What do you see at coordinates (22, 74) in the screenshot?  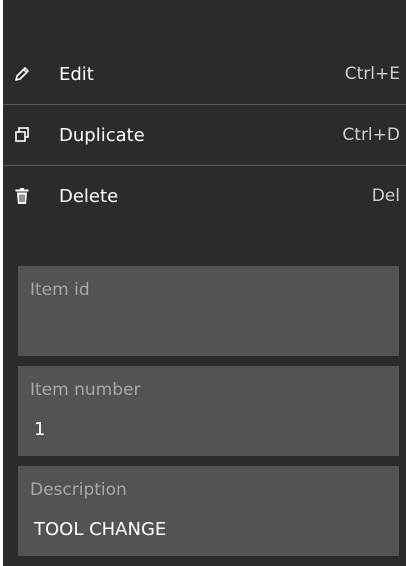 I see `pencil-icon` at bounding box center [22, 74].